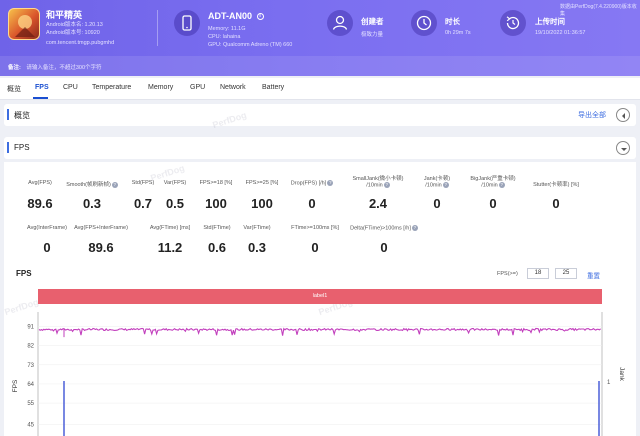  What do you see at coordinates (187, 23) in the screenshot?
I see `phone-icon` at bounding box center [187, 23].